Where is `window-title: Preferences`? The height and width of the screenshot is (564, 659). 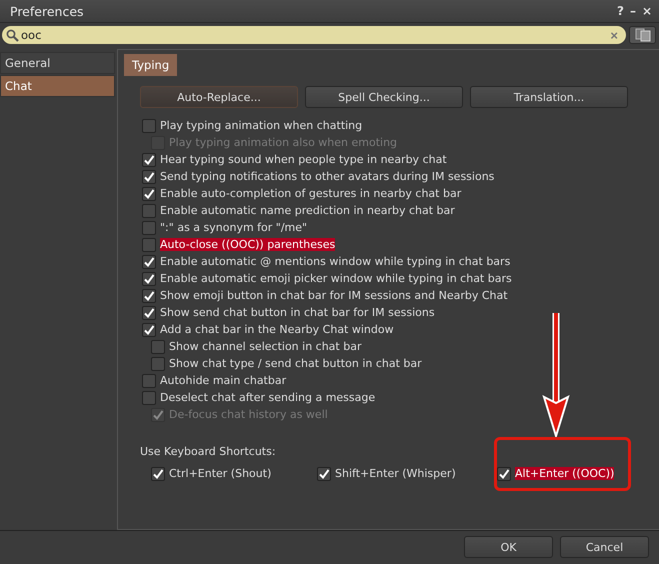 window-title: Preferences is located at coordinates (47, 11).